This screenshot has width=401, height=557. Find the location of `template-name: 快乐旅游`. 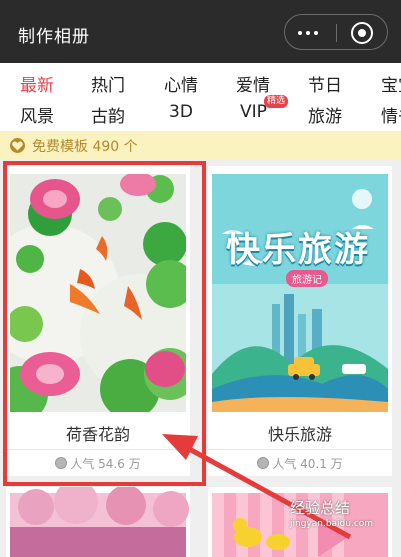

template-name: 快乐旅游 is located at coordinates (299, 434).